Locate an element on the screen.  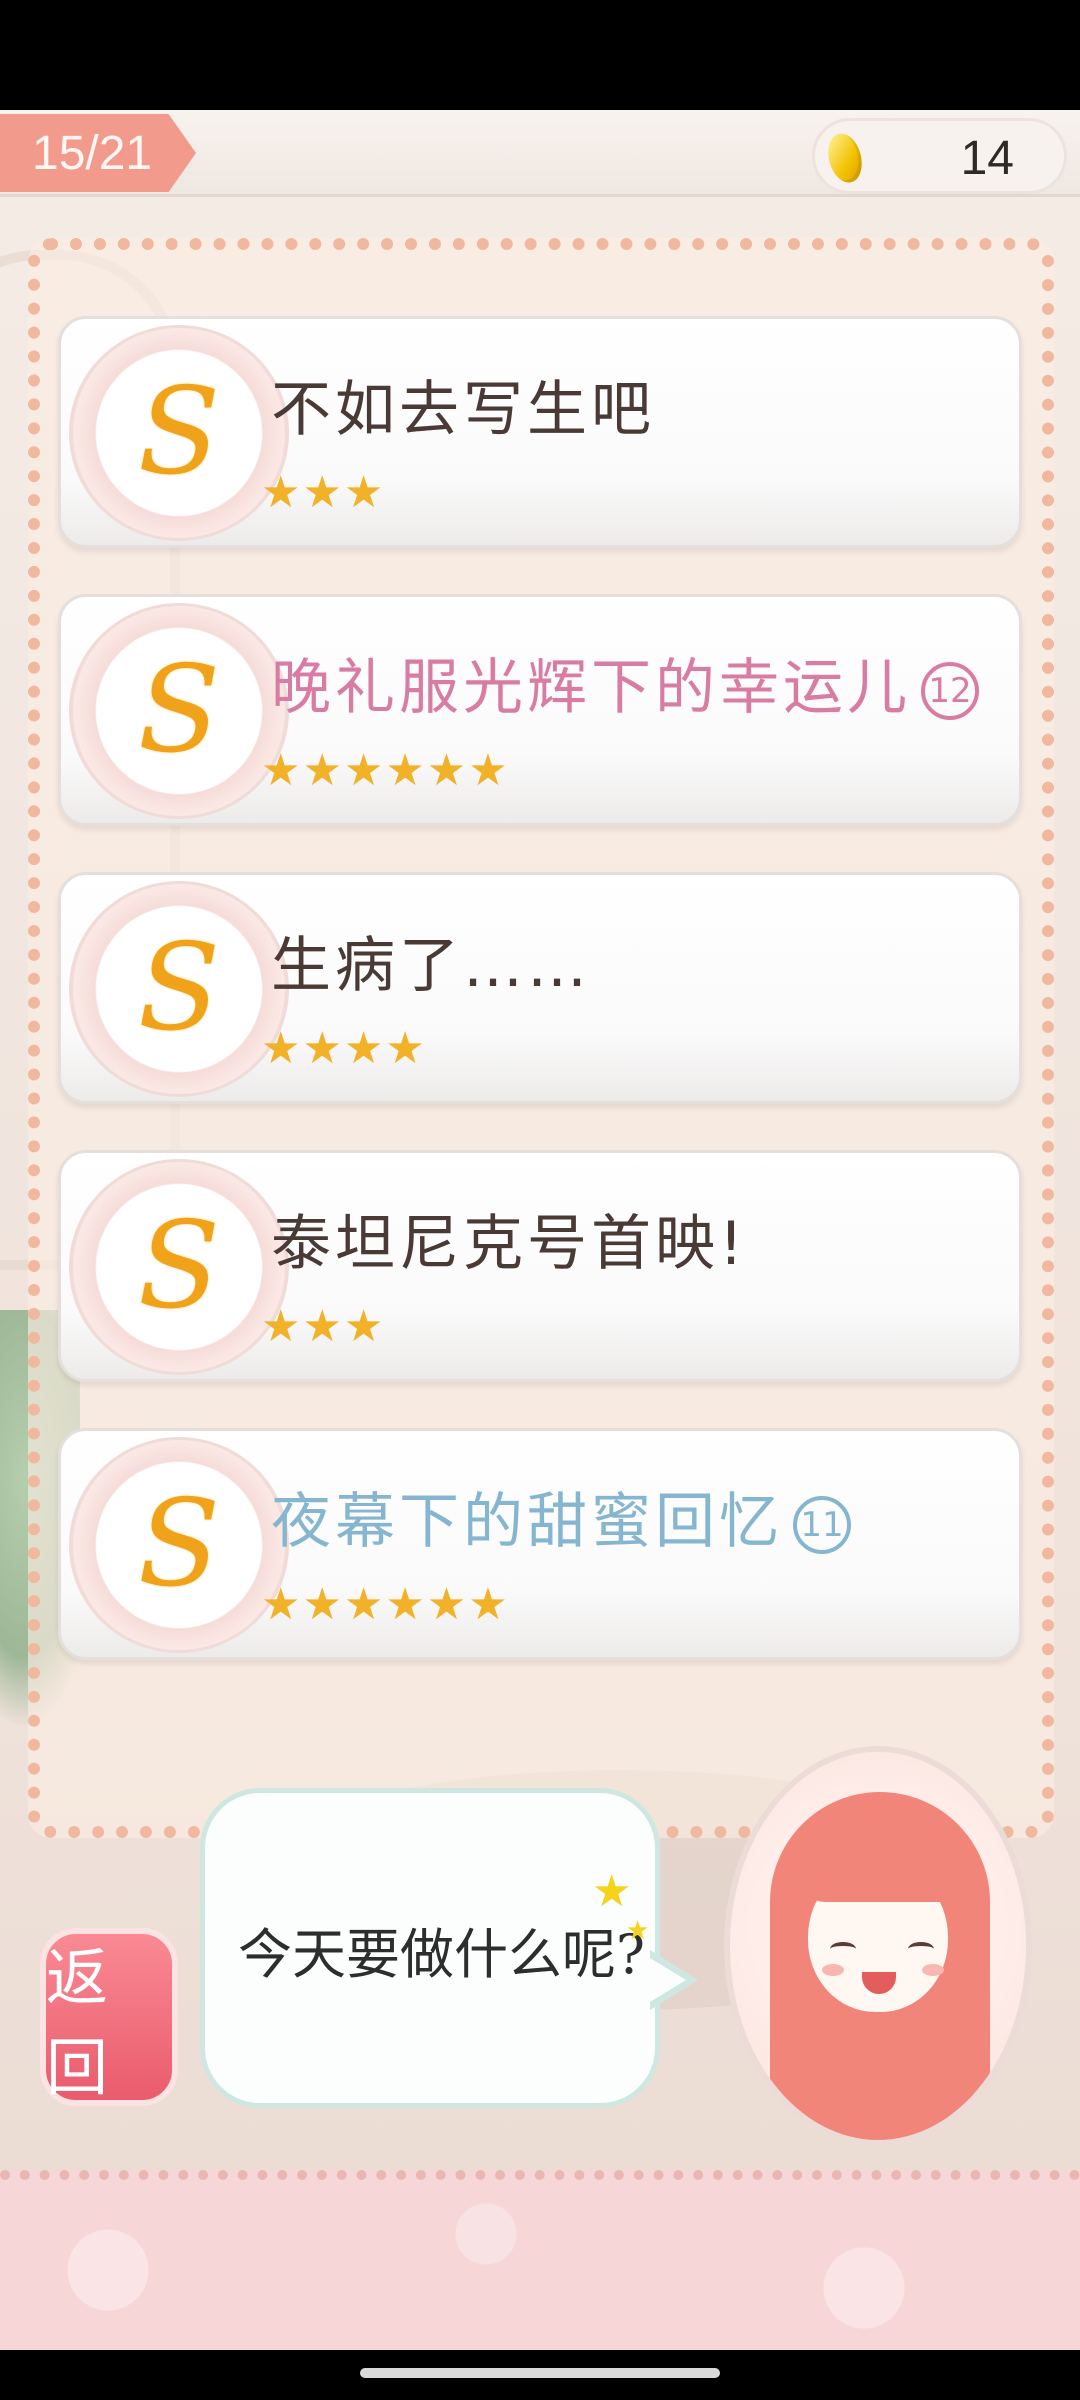
back-button: 返回 is located at coordinates (109, 2017).